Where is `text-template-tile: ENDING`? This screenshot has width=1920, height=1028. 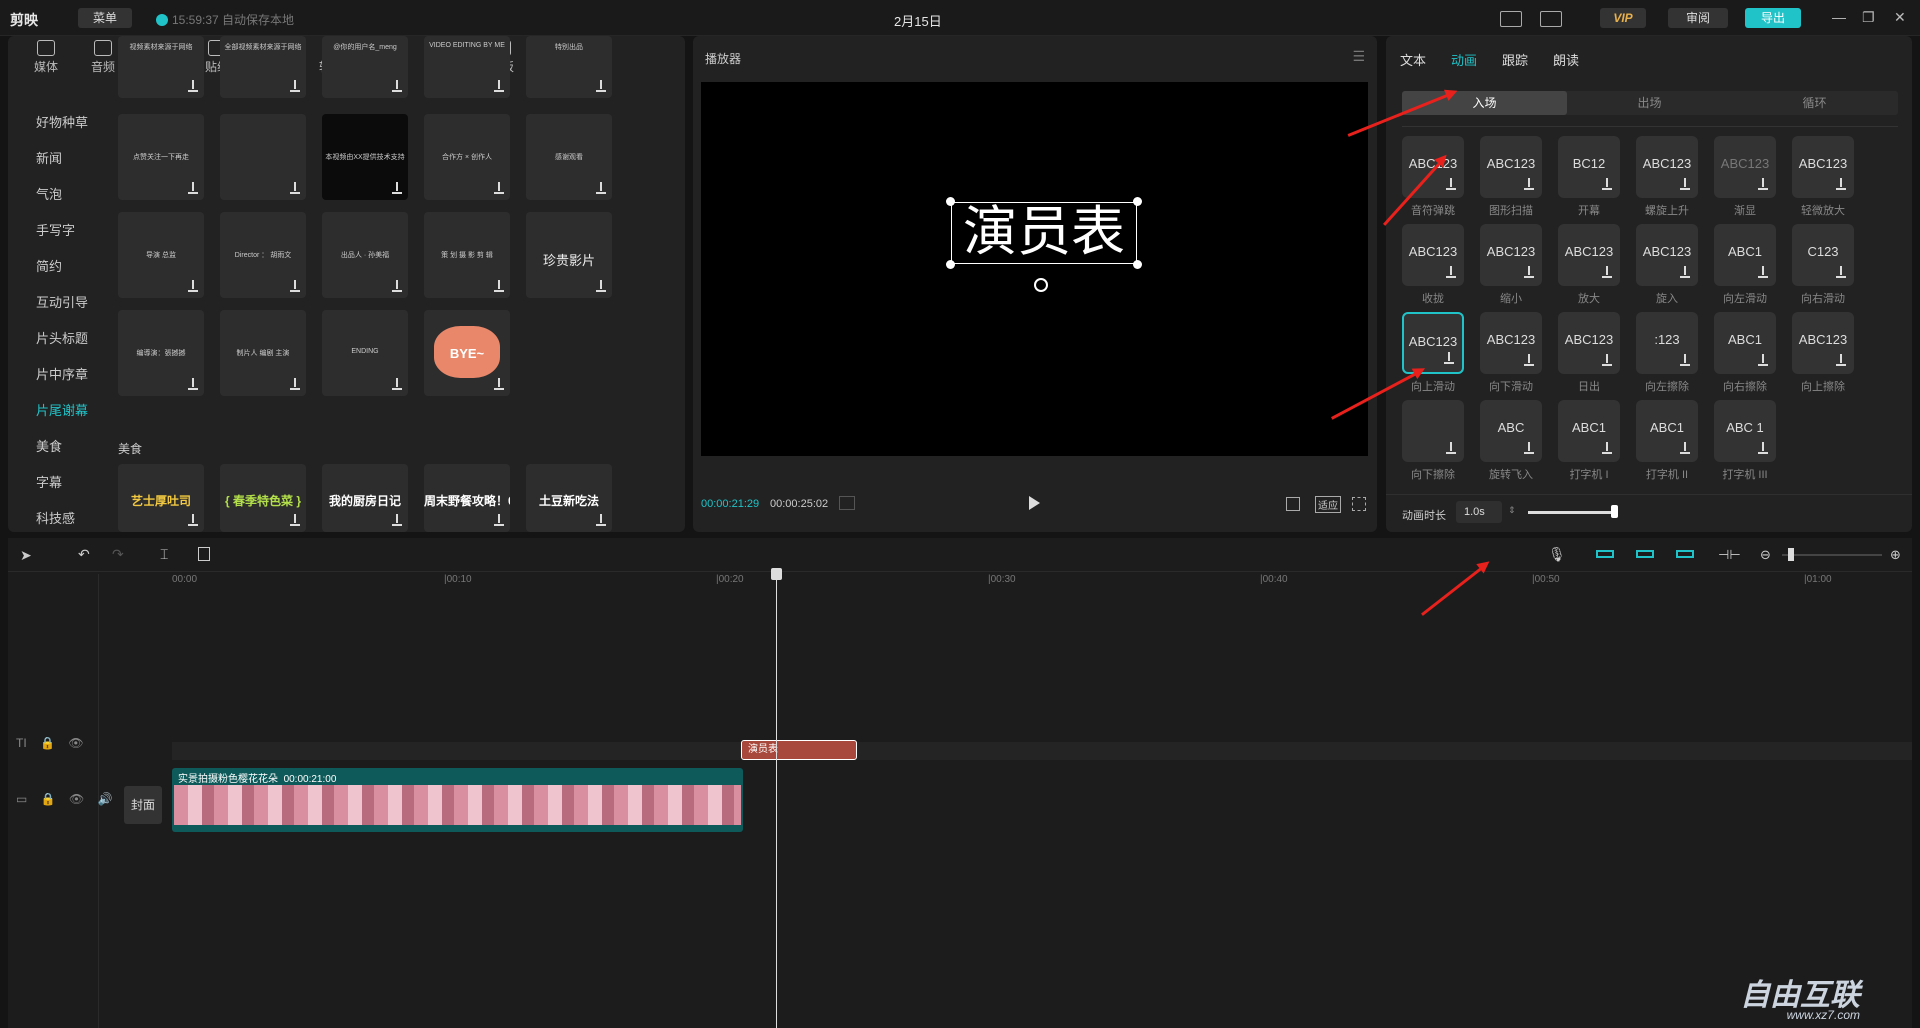
text-template-tile: ENDING is located at coordinates (365, 353).